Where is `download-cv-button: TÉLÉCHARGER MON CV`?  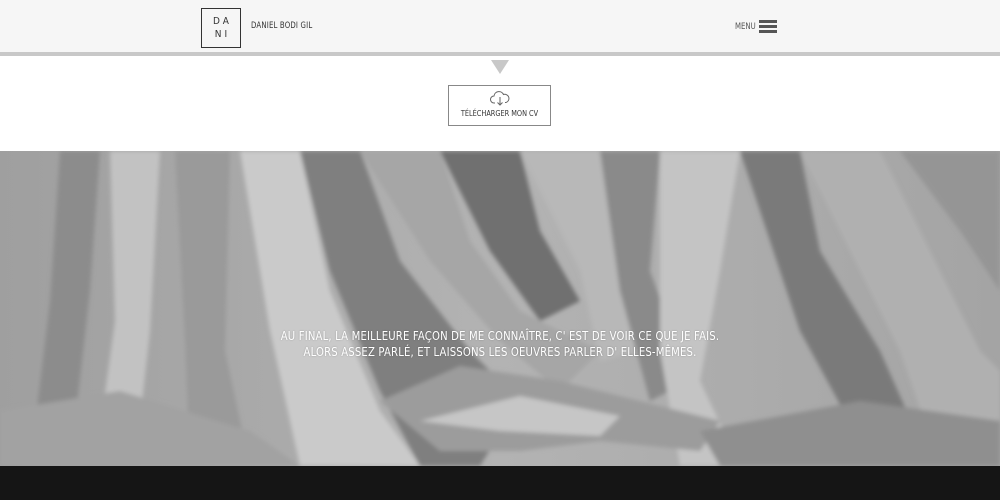
download-cv-button: TÉLÉCHARGER MON CV is located at coordinates (499, 105).